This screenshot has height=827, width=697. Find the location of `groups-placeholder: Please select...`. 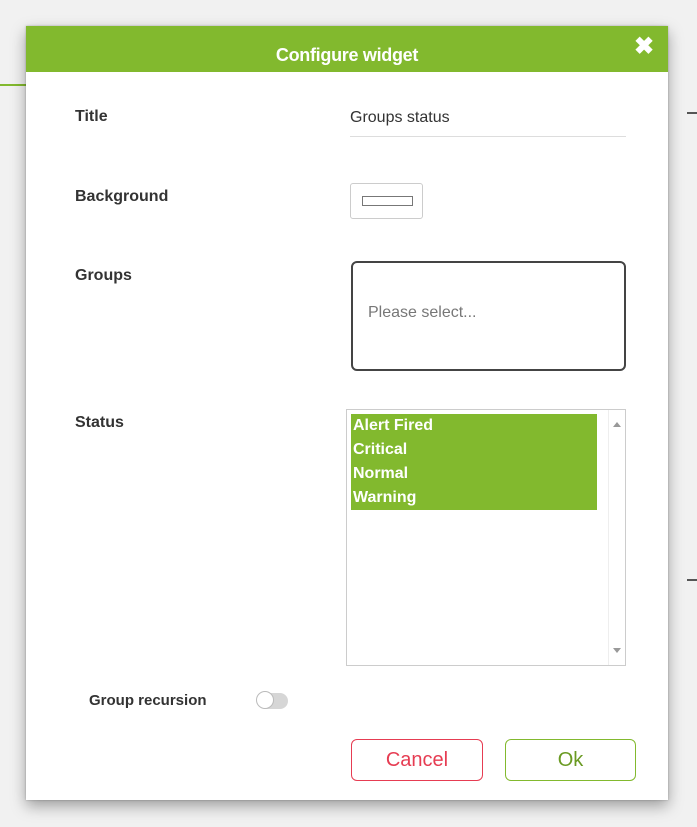

groups-placeholder: Please select... is located at coordinates (422, 312).